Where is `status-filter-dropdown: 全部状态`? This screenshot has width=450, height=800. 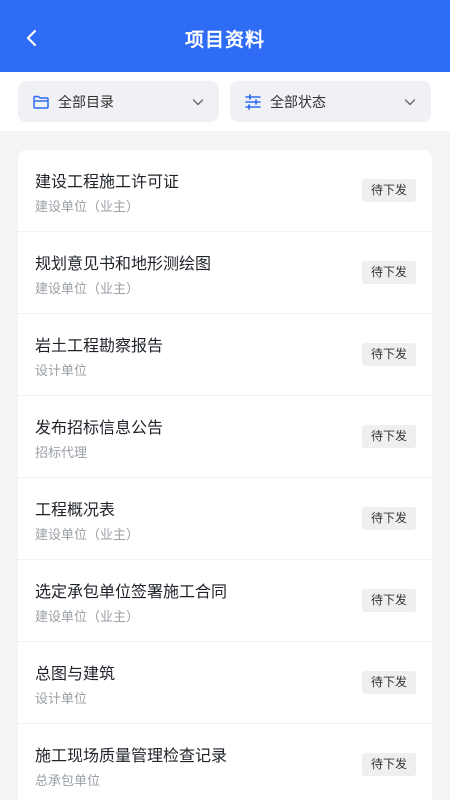
status-filter-dropdown: 全部状态 is located at coordinates (330, 101).